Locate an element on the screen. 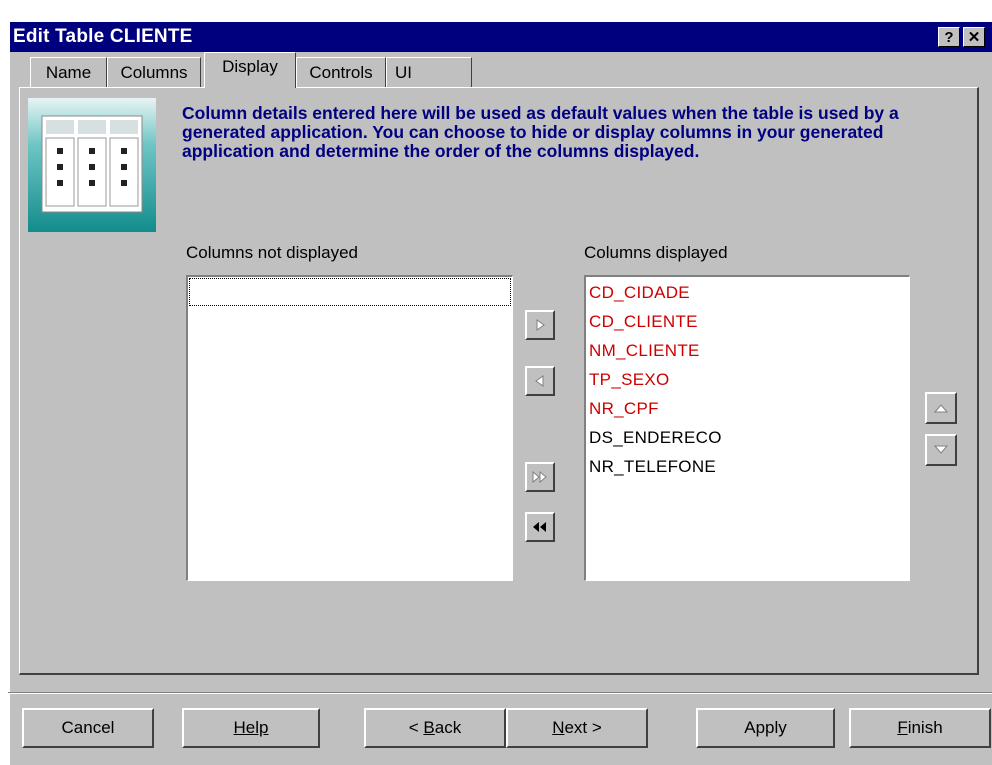  cancel-button: Cancel is located at coordinates (88, 728).